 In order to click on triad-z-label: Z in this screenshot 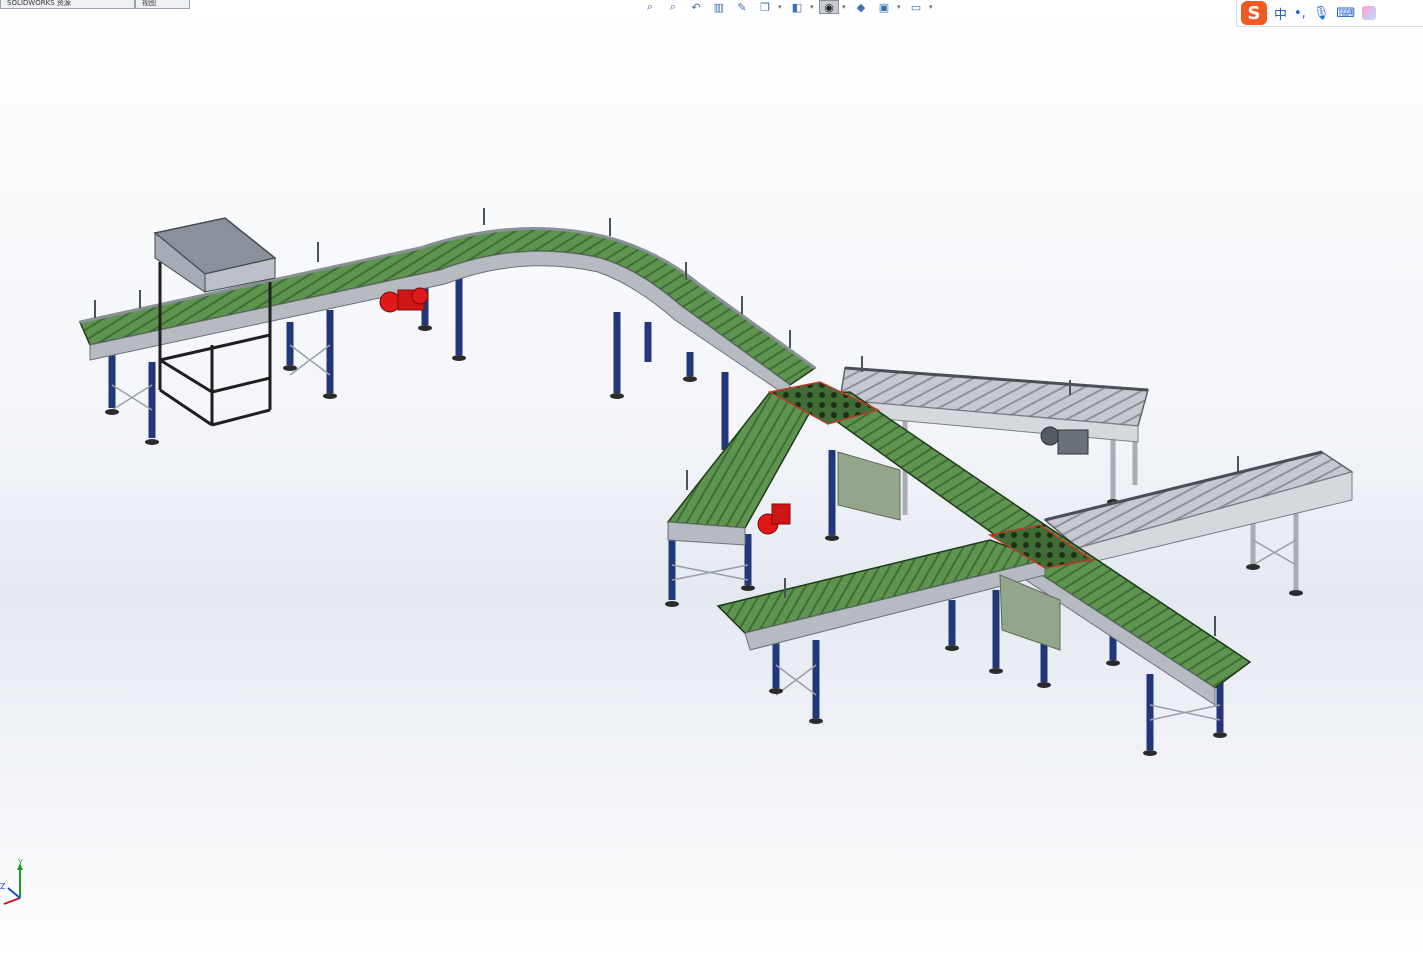, I will do `click(3, 886)`.